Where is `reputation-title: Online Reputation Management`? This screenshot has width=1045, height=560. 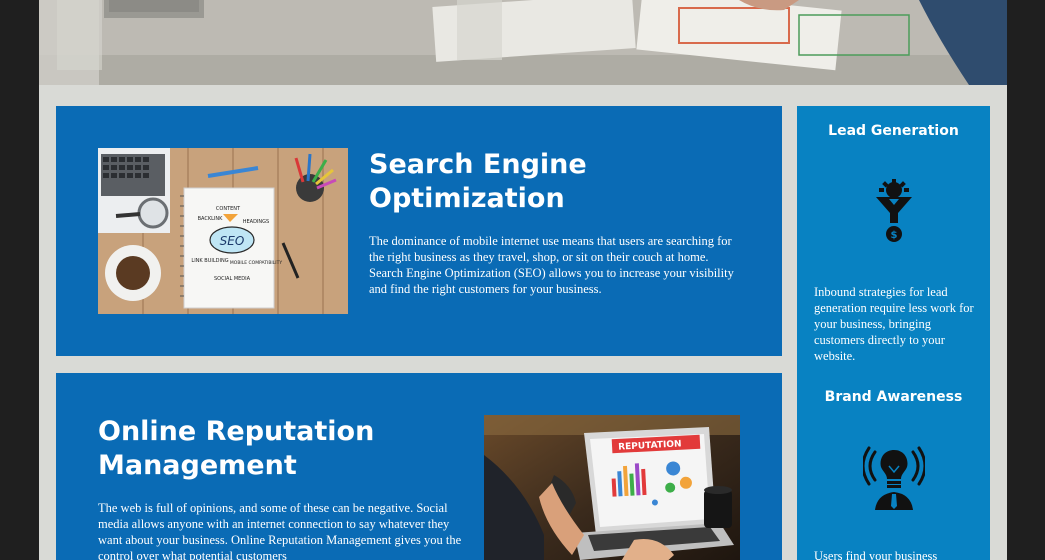
reputation-title: Online Reputation Management is located at coordinates (236, 448).